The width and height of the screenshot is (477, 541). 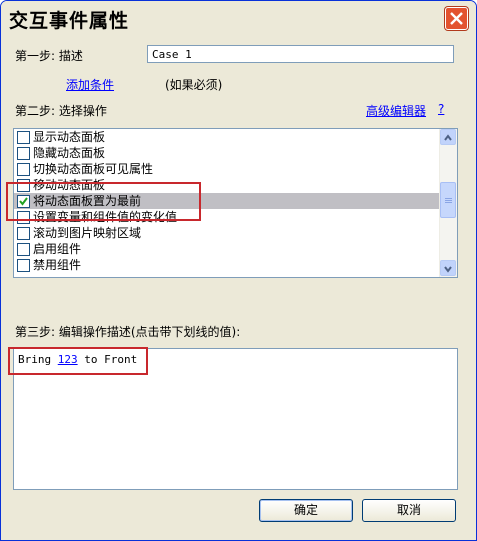 What do you see at coordinates (107, 359) in the screenshot?
I see `description-suffix: to Front` at bounding box center [107, 359].